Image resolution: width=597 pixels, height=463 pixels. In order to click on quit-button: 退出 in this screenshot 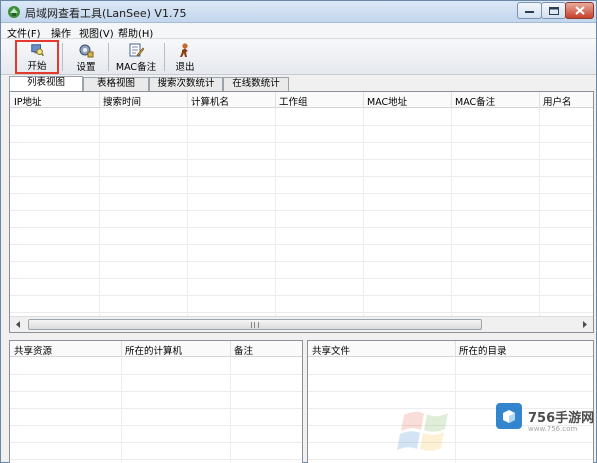, I will do `click(185, 57)`.